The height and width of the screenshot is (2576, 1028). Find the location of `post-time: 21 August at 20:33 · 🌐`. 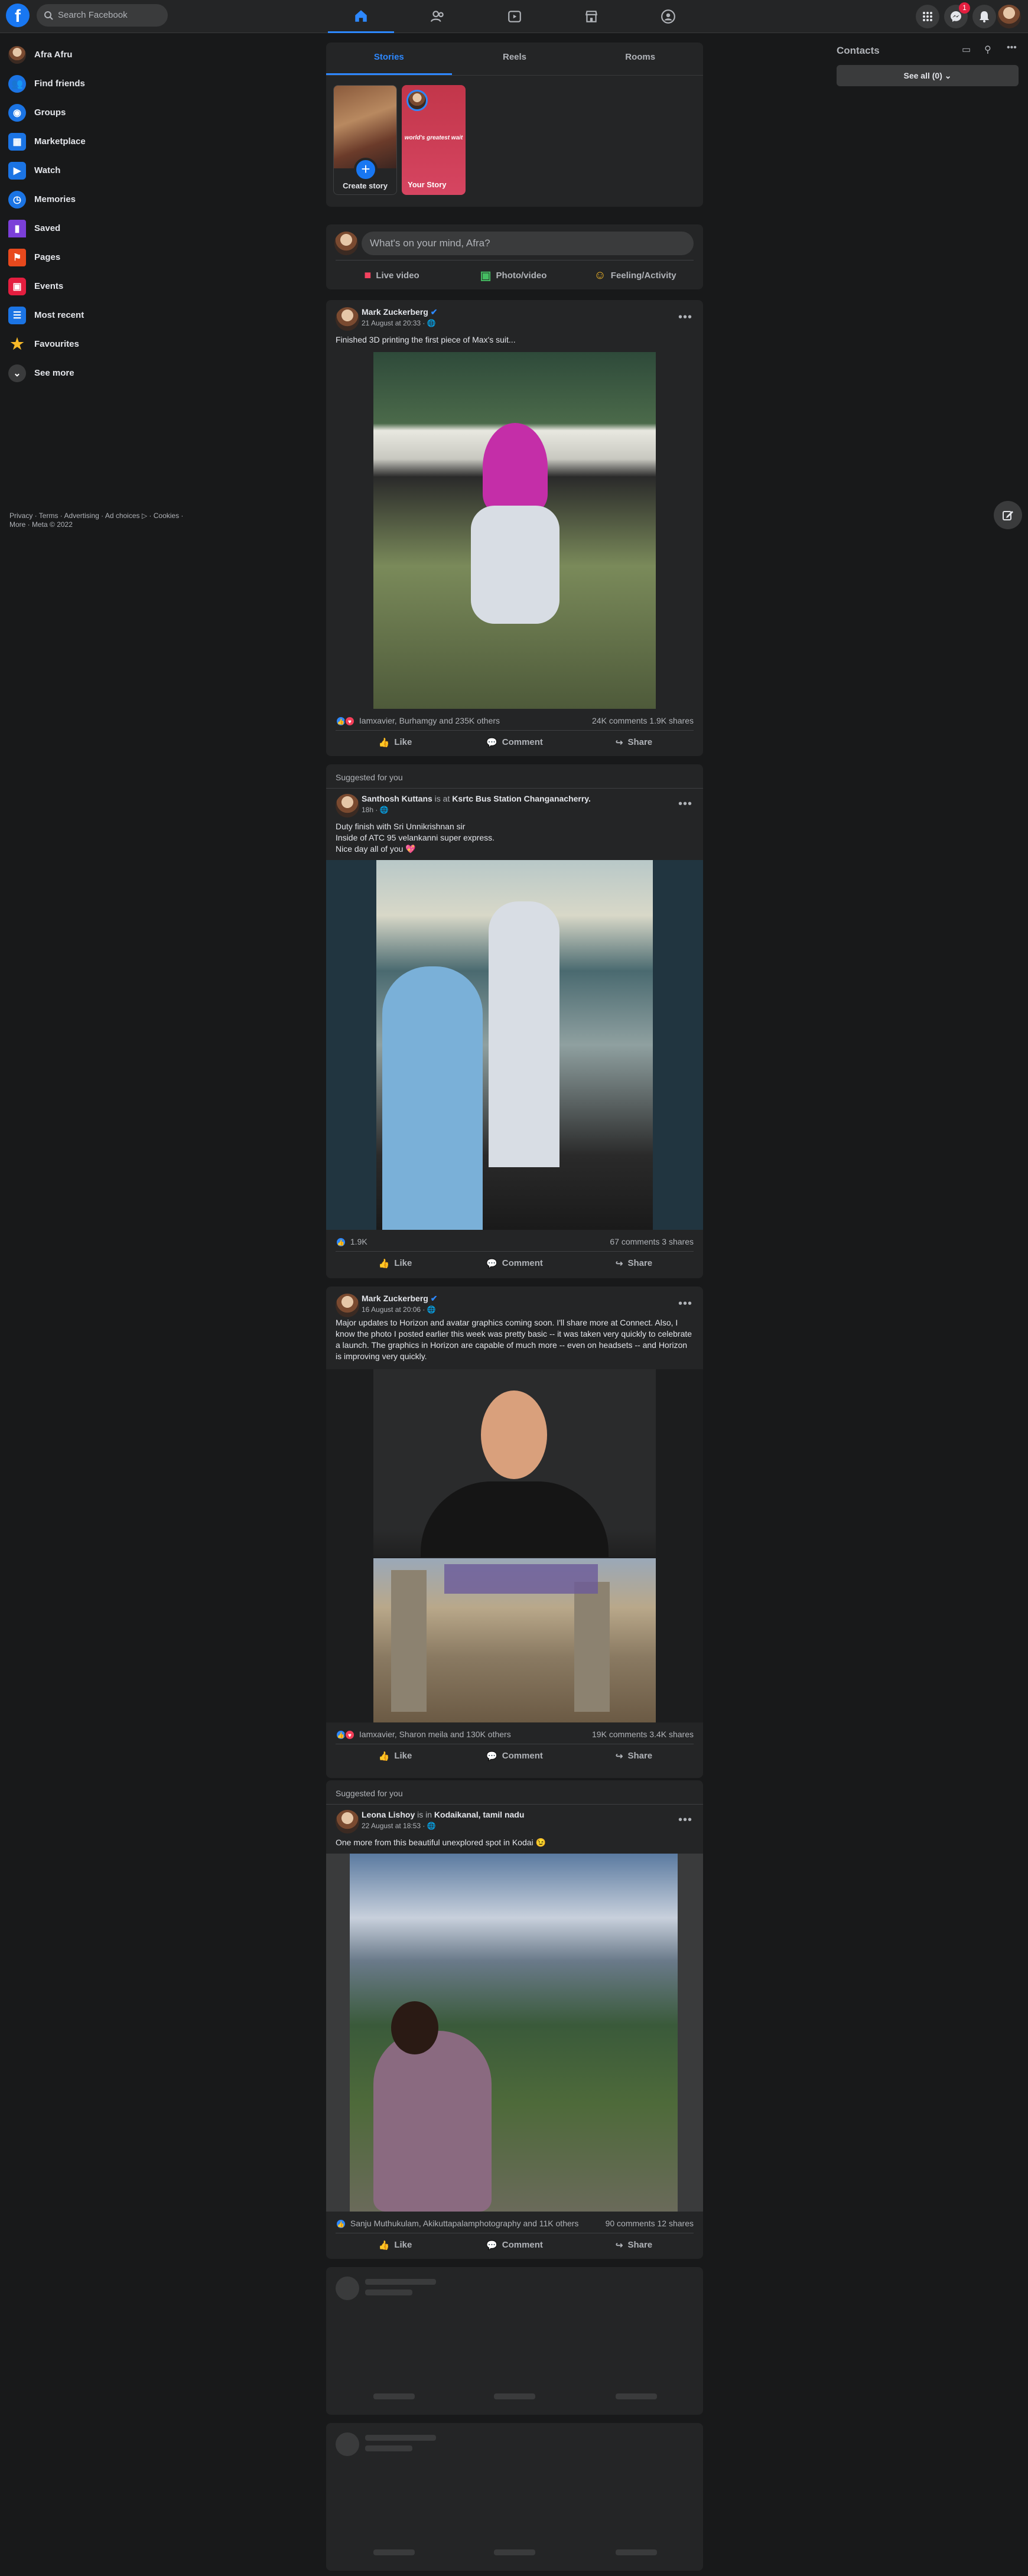

post-time: 21 August at 20:33 · 🌐 is located at coordinates (399, 323).